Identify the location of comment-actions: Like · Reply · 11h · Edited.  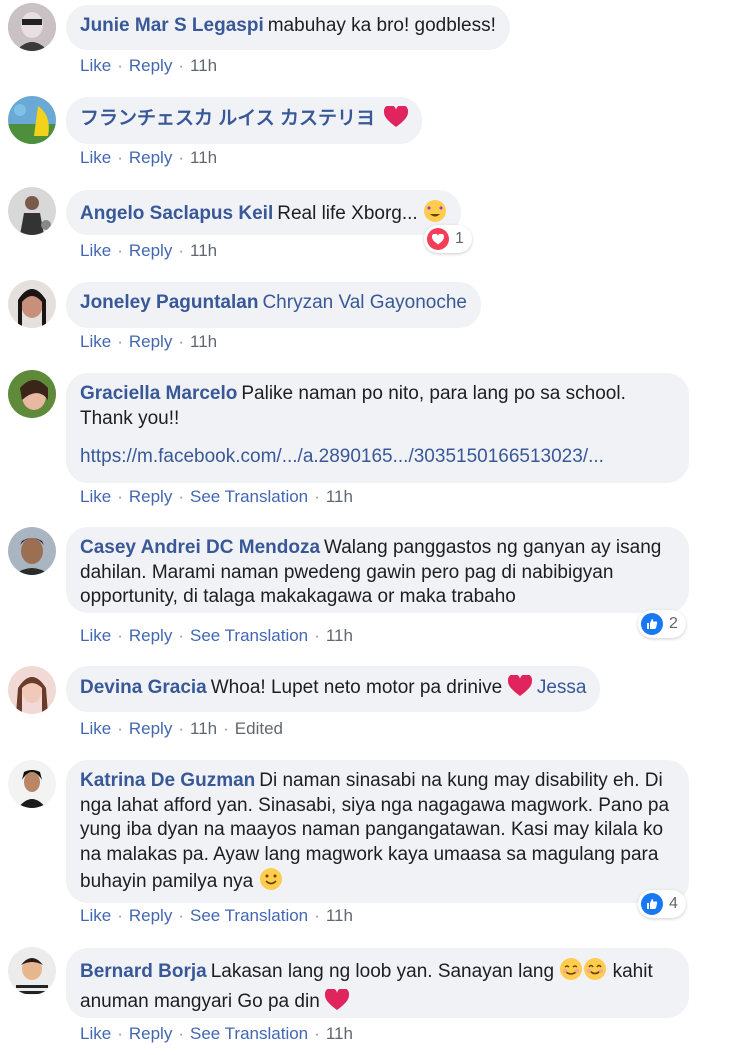
(181, 729).